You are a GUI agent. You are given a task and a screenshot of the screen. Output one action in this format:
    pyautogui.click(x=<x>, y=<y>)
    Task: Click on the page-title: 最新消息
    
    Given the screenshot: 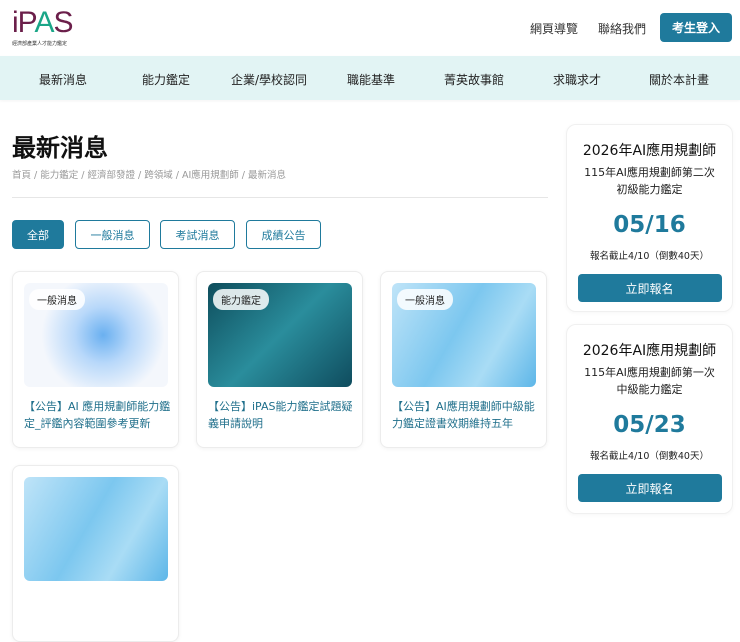 What is the action you would take?
    pyautogui.click(x=60, y=148)
    